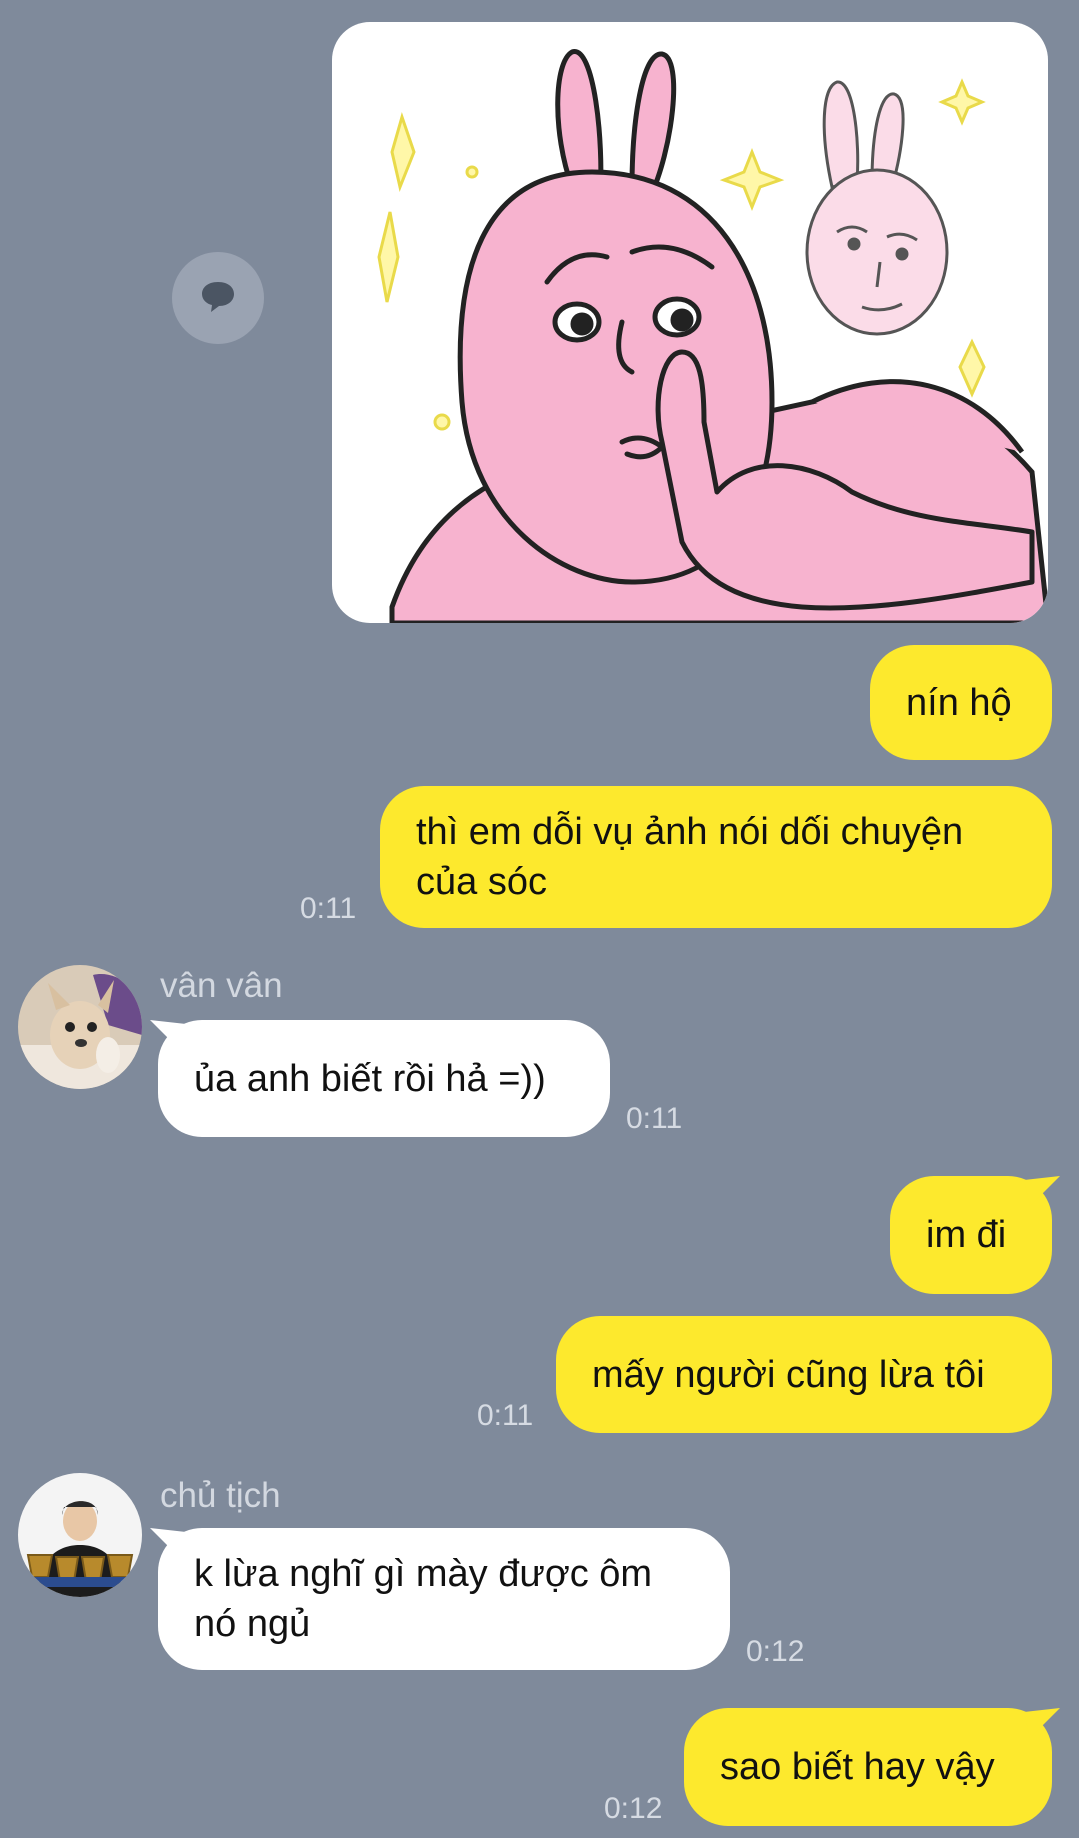 The height and width of the screenshot is (1838, 1079). What do you see at coordinates (966, 1235) in the screenshot?
I see `message-text: im đi` at bounding box center [966, 1235].